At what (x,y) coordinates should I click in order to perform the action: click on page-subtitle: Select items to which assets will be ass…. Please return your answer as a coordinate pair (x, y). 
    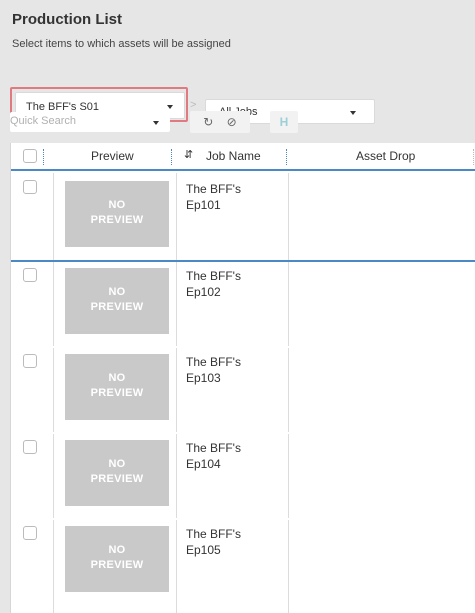
    Looking at the image, I should click on (121, 44).